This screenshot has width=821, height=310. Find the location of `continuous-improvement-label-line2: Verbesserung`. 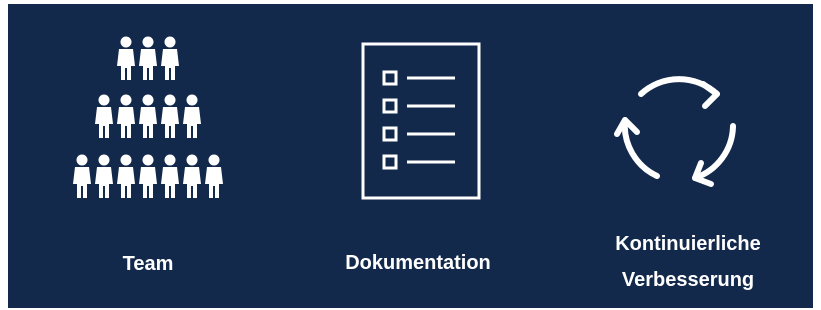

continuous-improvement-label-line2: Verbesserung is located at coordinates (688, 280).